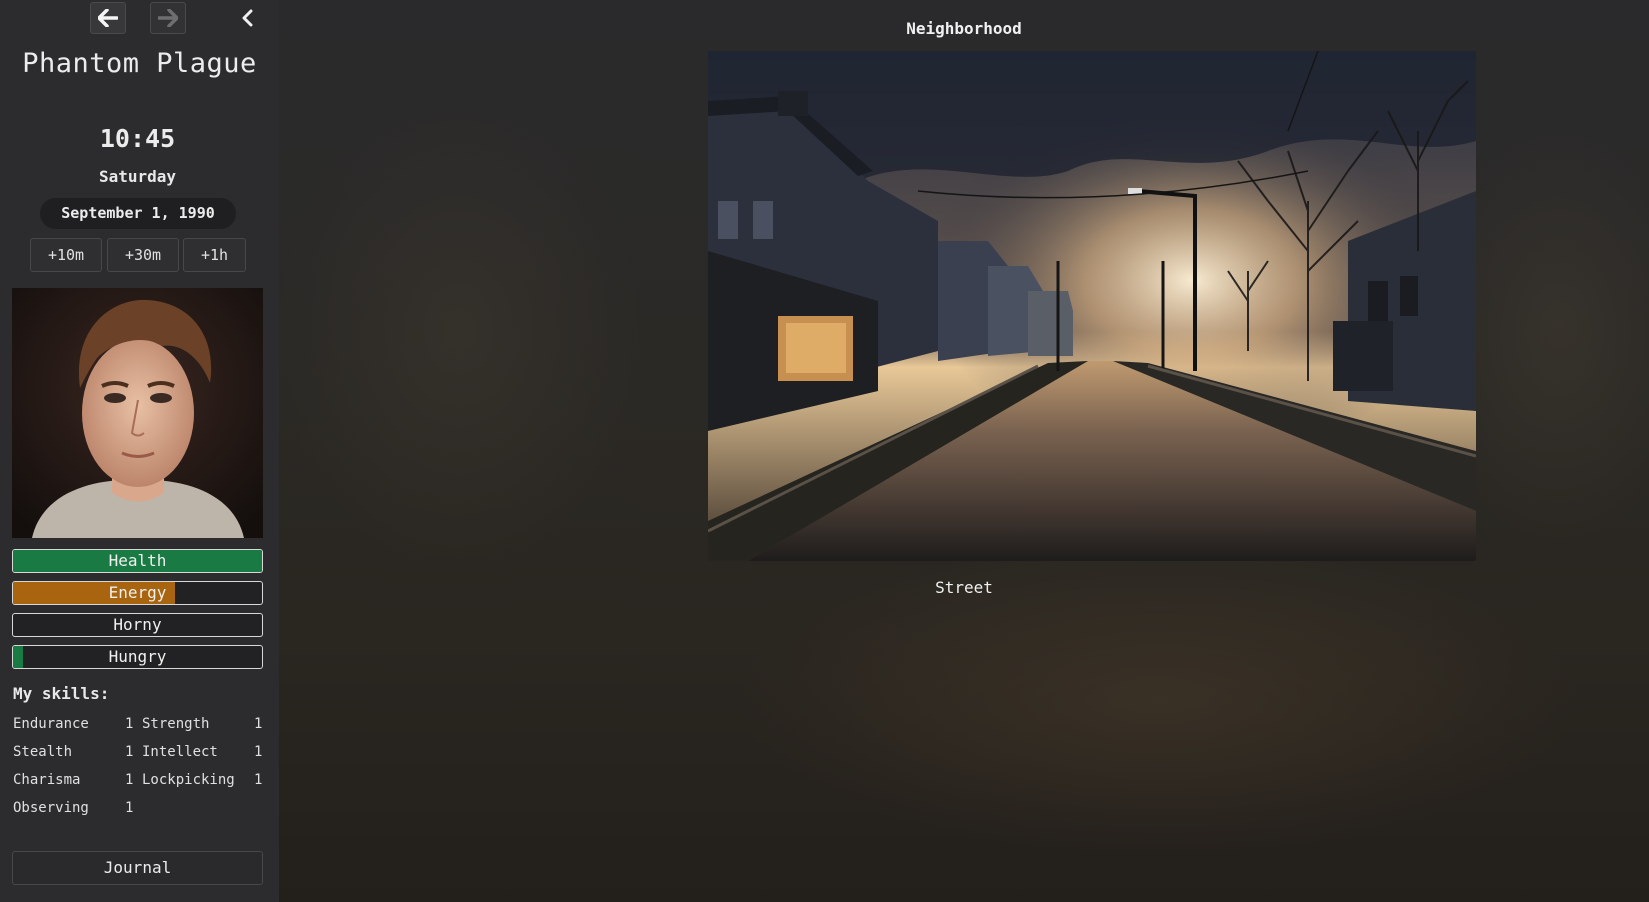  Describe the element at coordinates (964, 28) in the screenshot. I see `location-title: Neighborhood` at that location.